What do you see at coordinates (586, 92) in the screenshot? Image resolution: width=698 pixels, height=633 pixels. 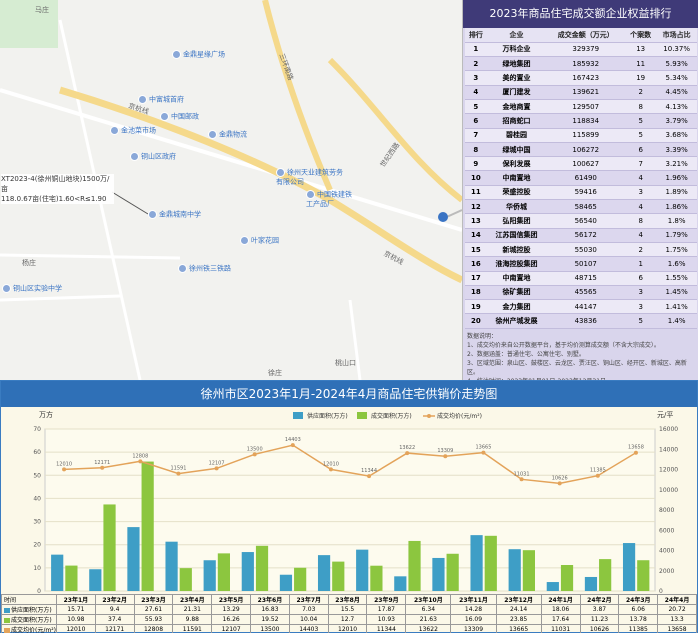 I see `amount-cell: 139621` at bounding box center [586, 92].